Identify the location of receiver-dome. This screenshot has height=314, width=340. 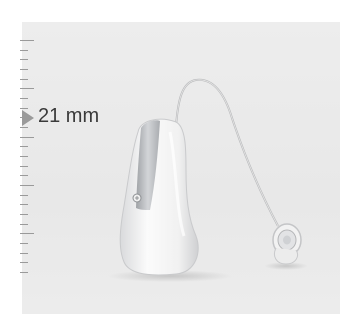
(287, 244).